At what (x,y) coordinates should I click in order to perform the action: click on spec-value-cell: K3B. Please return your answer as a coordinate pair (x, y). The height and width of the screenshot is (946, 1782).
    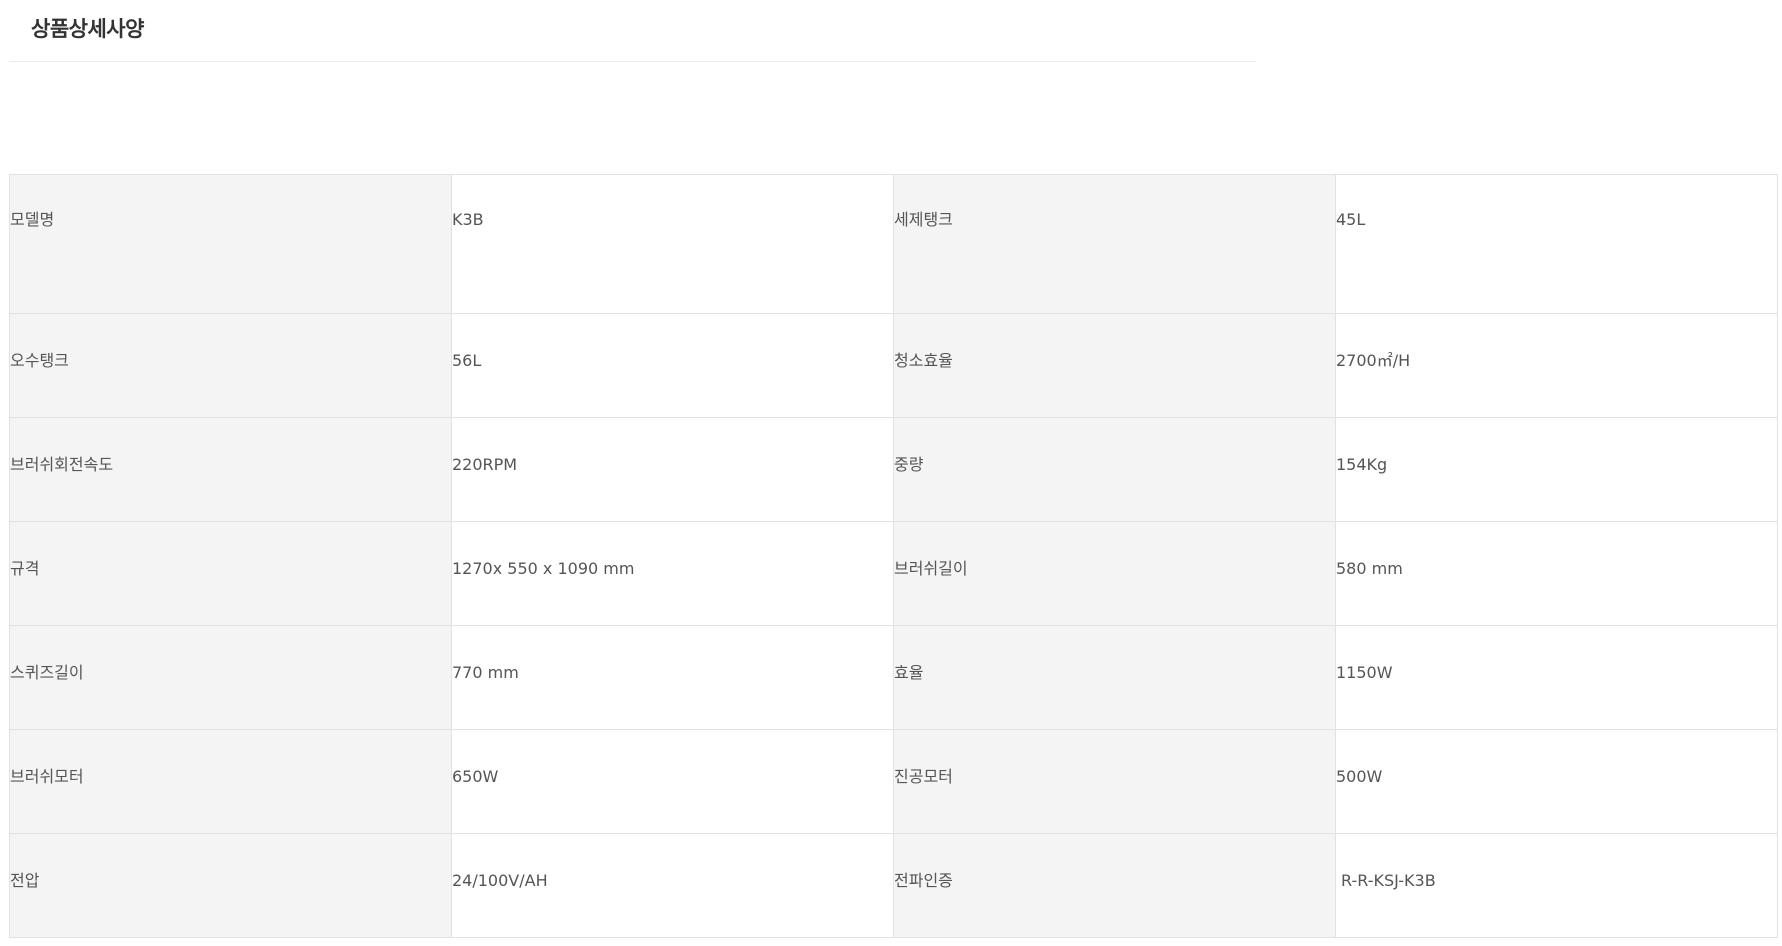
    Looking at the image, I should click on (672, 244).